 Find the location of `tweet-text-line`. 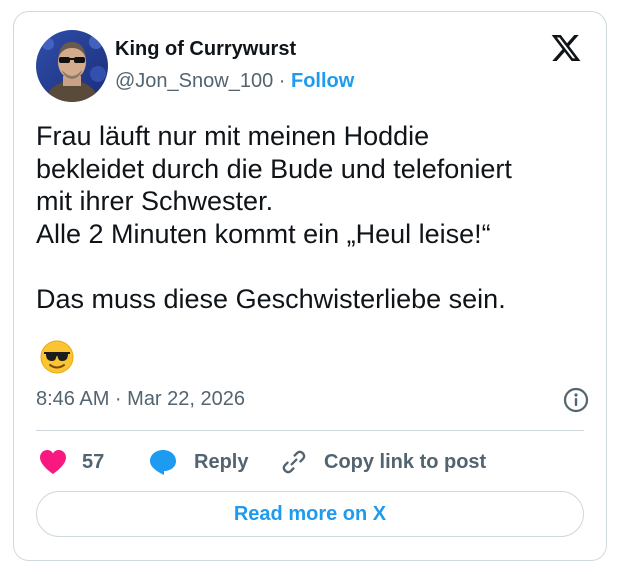

tweet-text-line is located at coordinates (314, 266).